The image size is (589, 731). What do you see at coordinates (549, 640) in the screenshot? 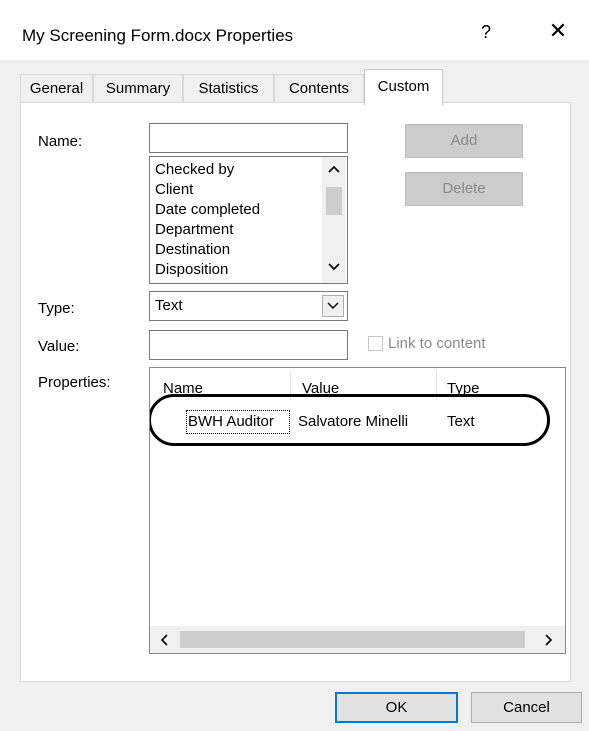
I see `chevron-right-icon` at bounding box center [549, 640].